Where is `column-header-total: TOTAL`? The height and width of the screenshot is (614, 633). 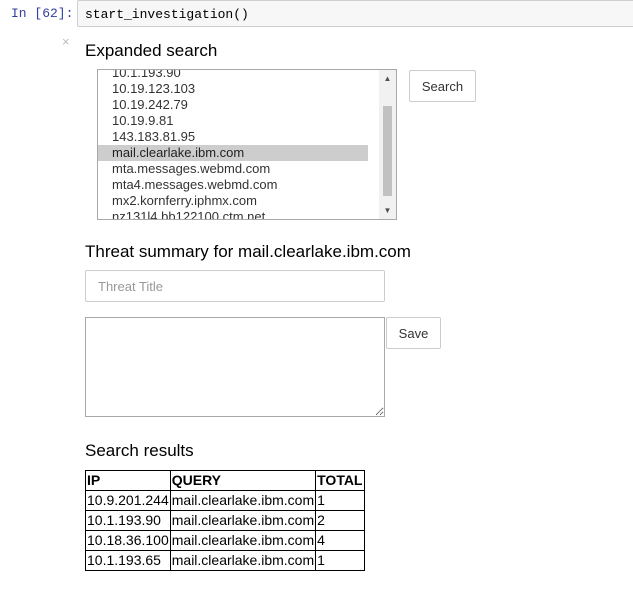
column-header-total: TOTAL is located at coordinates (340, 480).